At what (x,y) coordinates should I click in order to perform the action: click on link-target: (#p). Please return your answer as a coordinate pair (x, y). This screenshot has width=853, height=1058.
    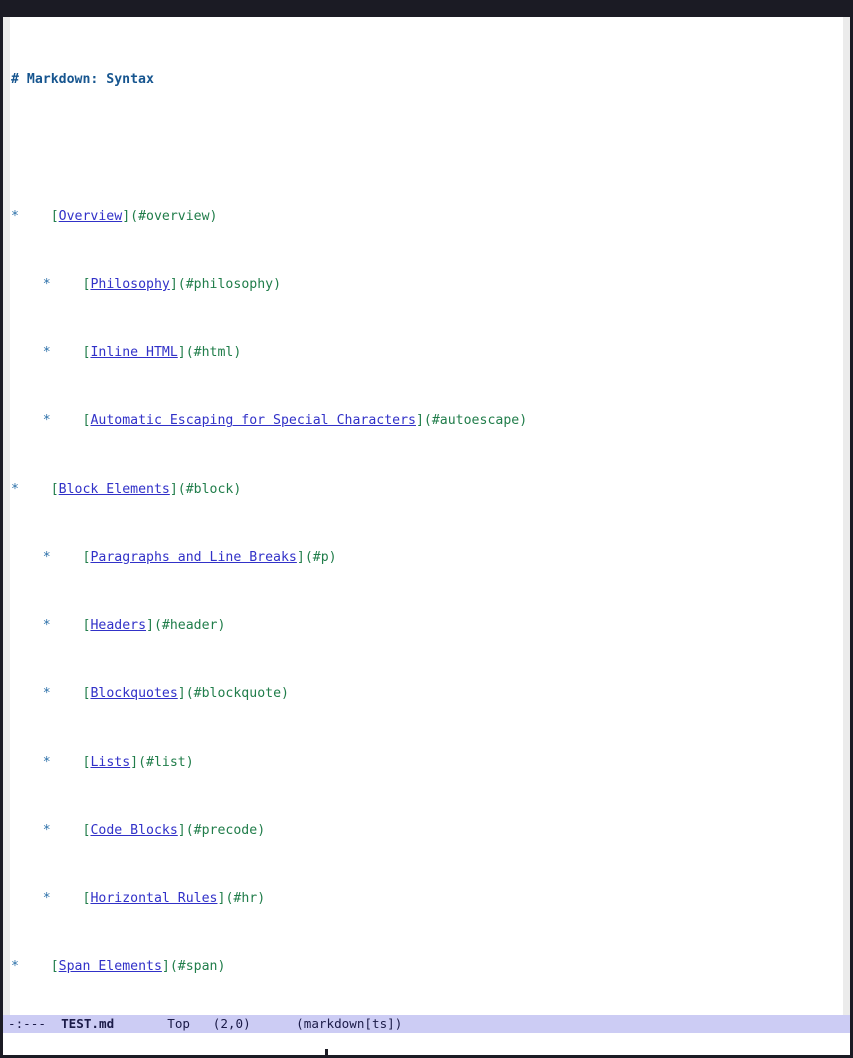
    Looking at the image, I should click on (320, 557).